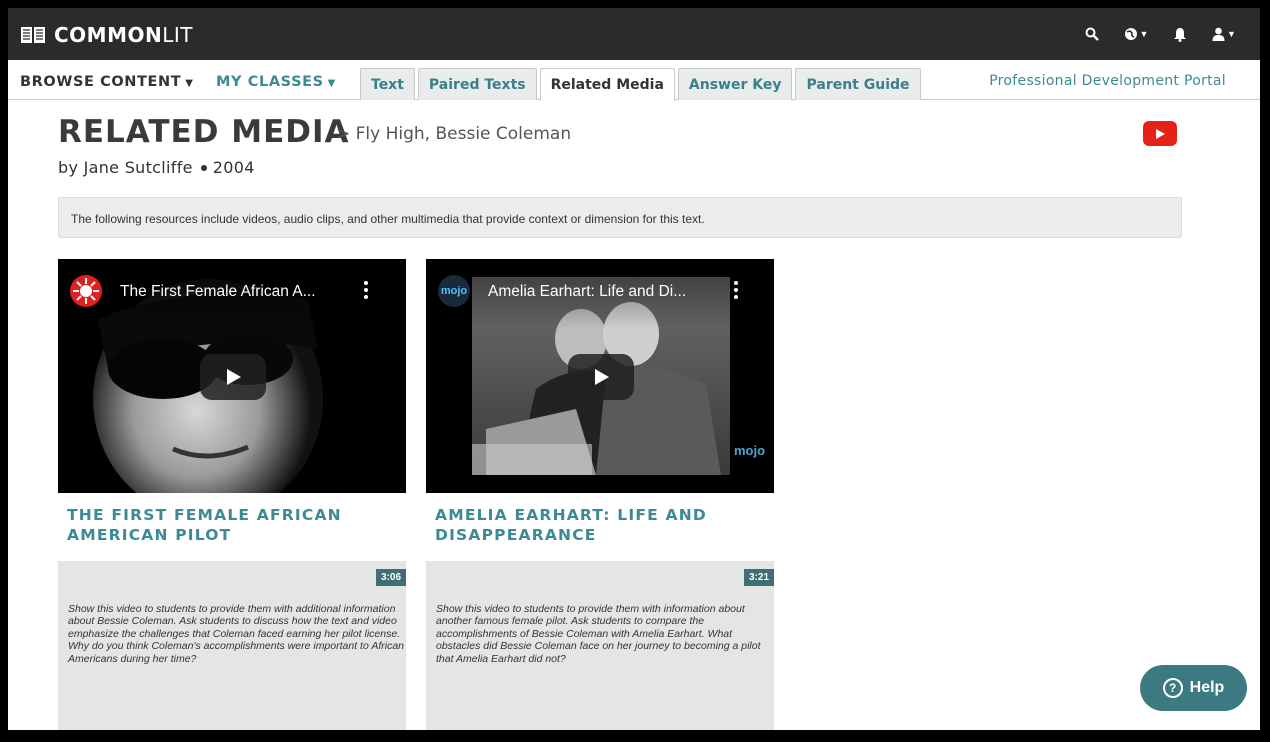  I want to click on user-icon: ▼, so click(1224, 34).